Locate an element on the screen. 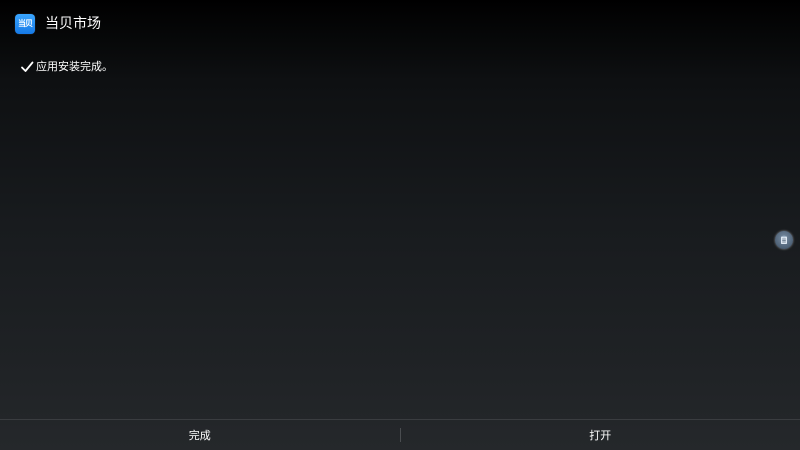  checkmark-icon is located at coordinates (27, 66).